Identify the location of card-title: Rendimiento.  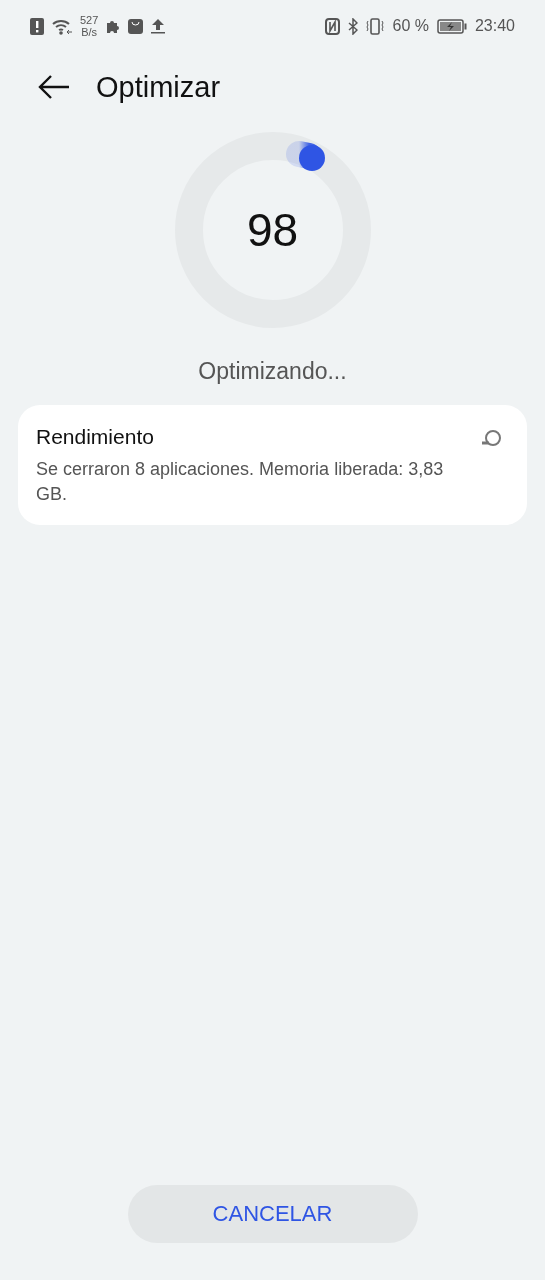
(95, 437).